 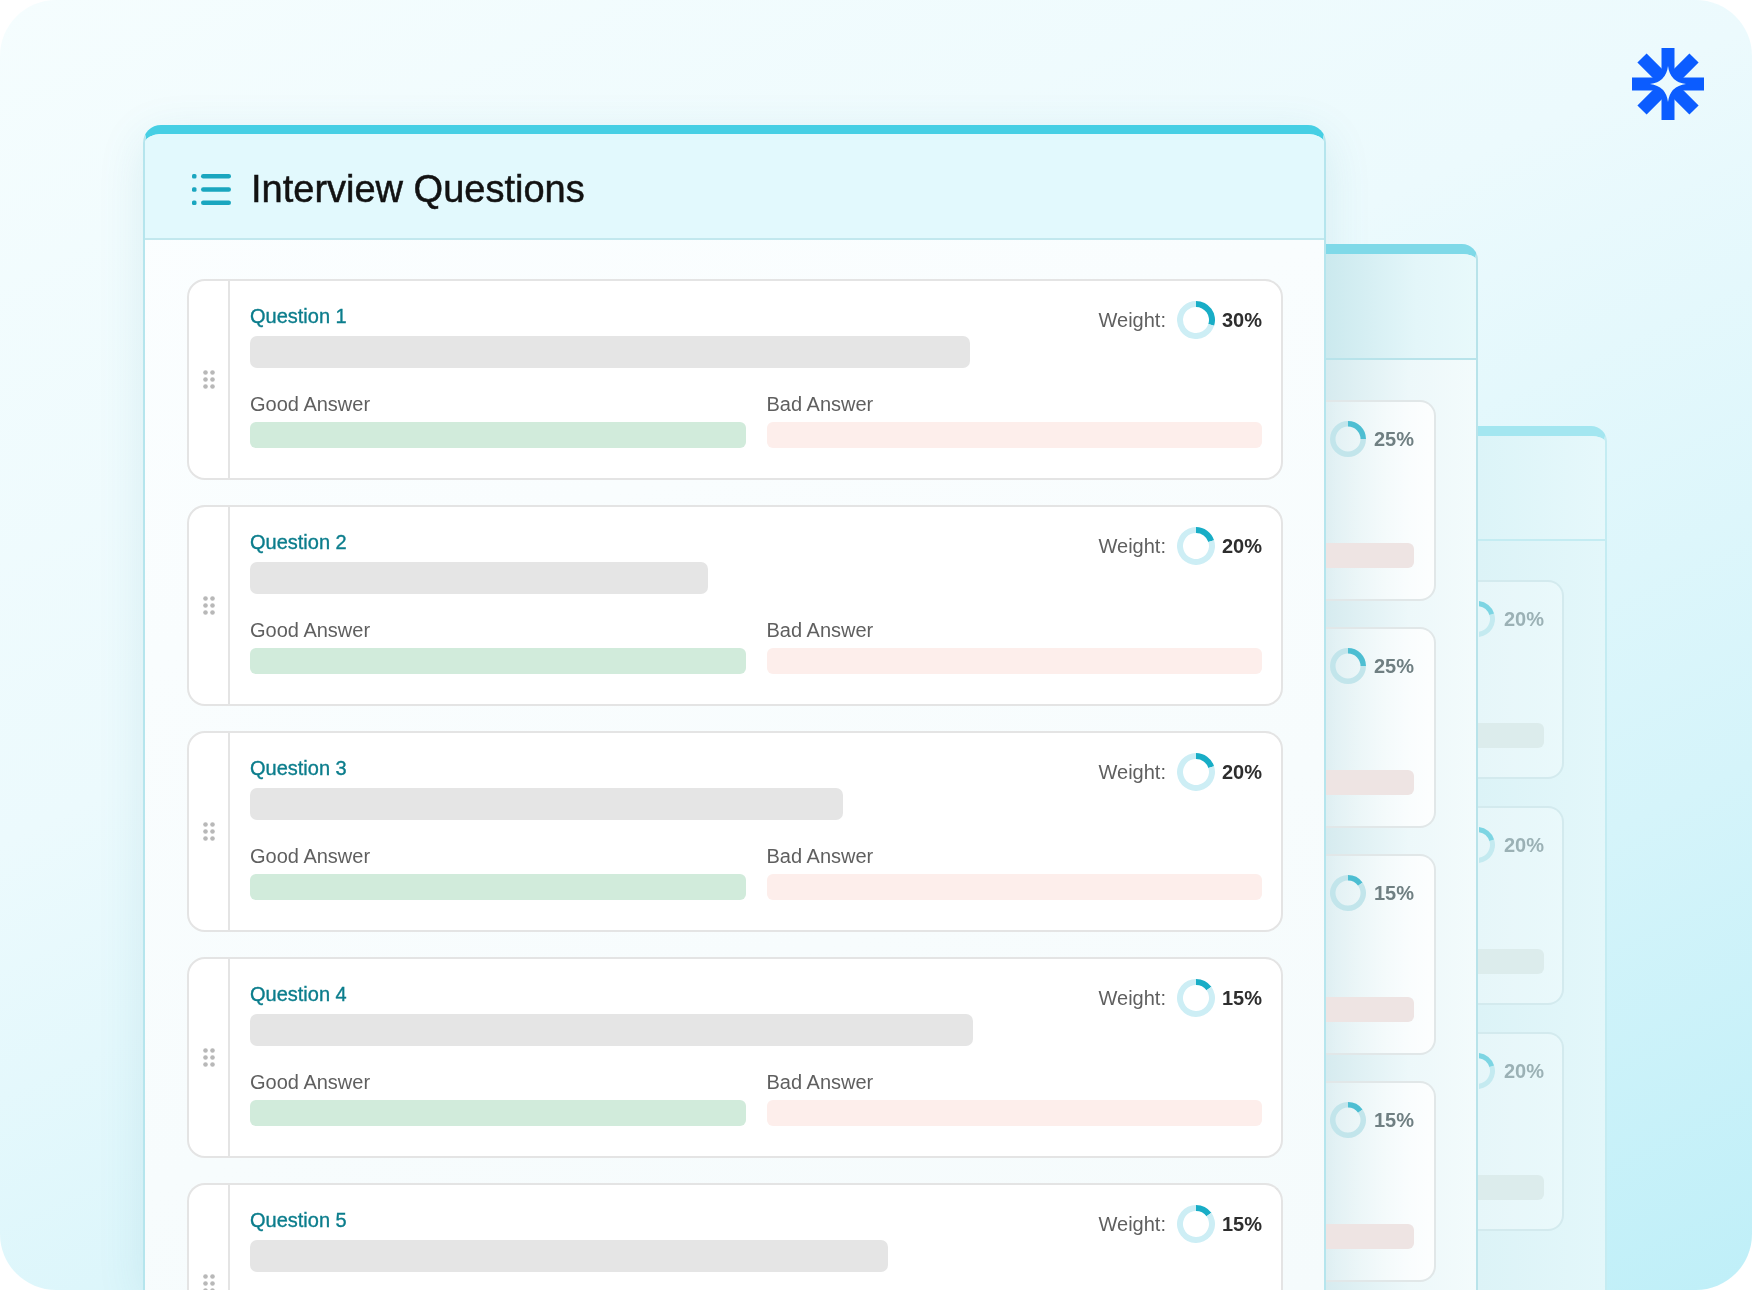 I want to click on weight-value: 30%, so click(x=1241, y=320).